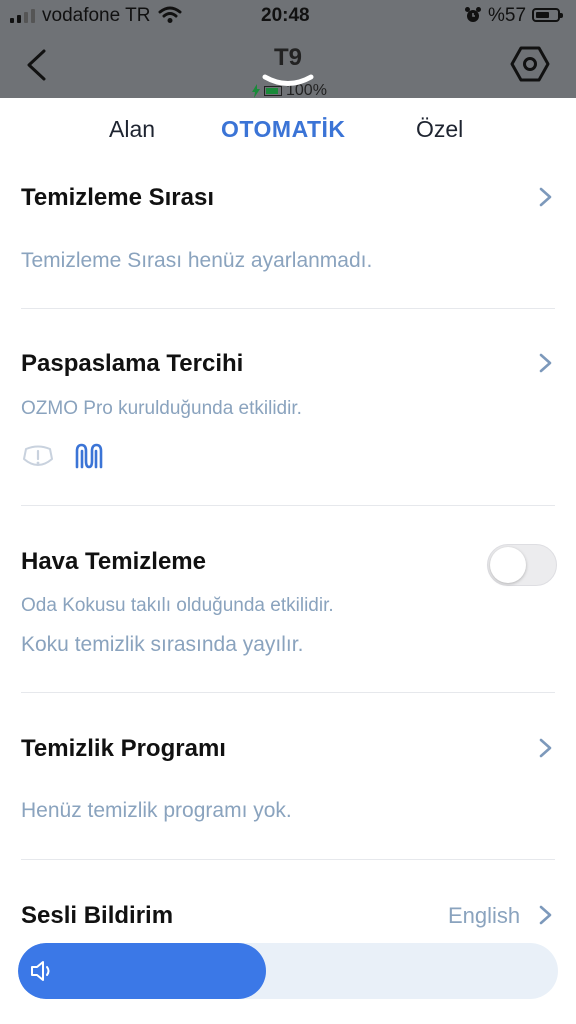 Image resolution: width=576 pixels, height=1024 pixels. What do you see at coordinates (473, 14) in the screenshot?
I see `alarm-icon` at bounding box center [473, 14].